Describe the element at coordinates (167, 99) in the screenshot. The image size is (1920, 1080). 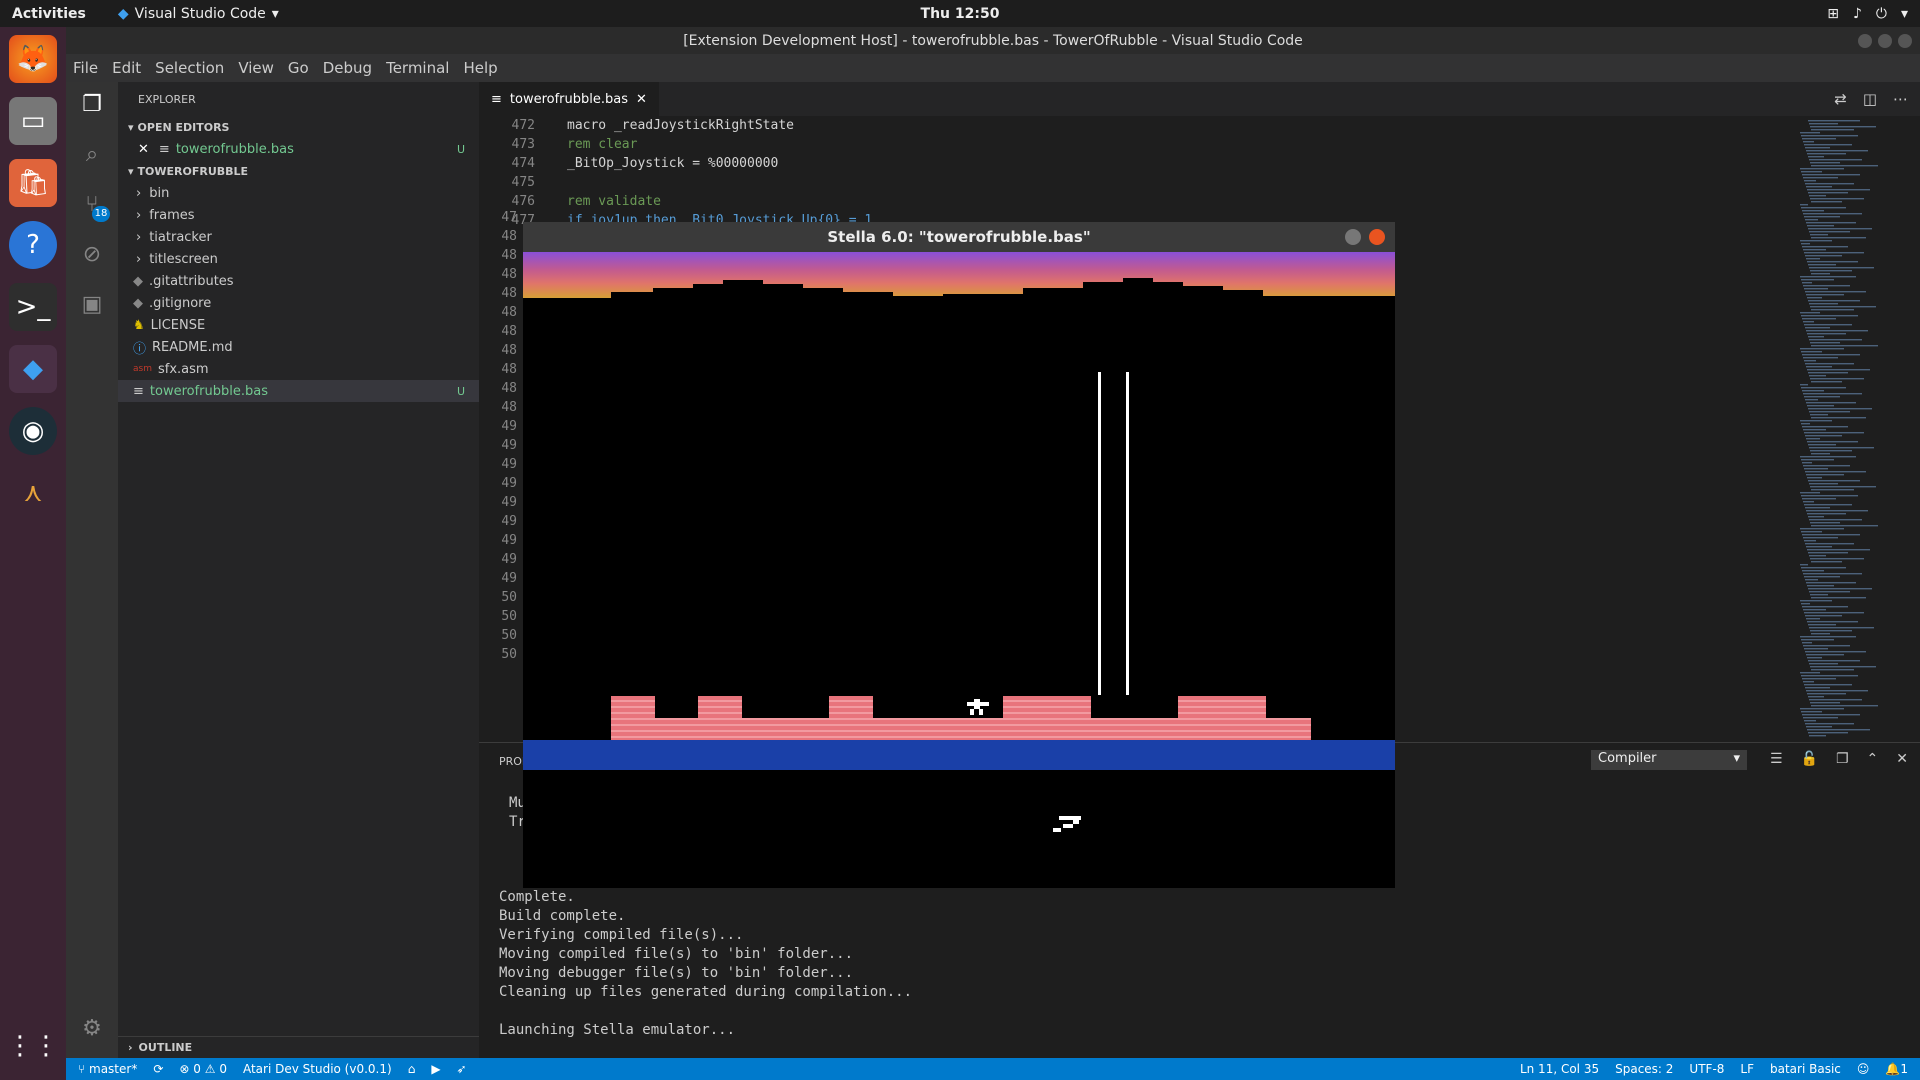
I see `sidebar-title: EXPLORER` at that location.